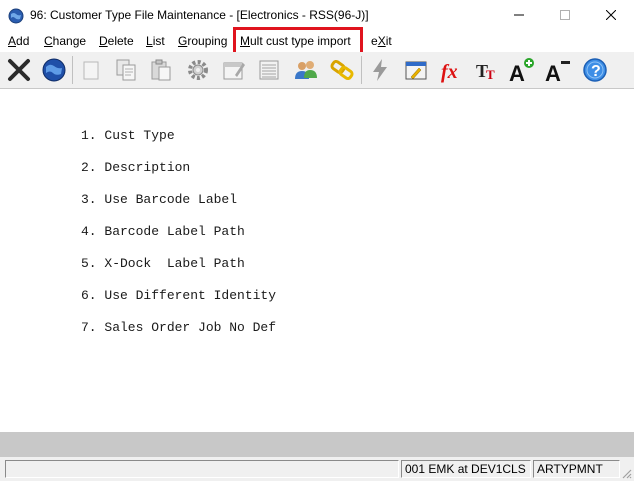 The height and width of the screenshot is (481, 634). Describe the element at coordinates (149, 41) in the screenshot. I see `menu-list-accel: L` at that location.